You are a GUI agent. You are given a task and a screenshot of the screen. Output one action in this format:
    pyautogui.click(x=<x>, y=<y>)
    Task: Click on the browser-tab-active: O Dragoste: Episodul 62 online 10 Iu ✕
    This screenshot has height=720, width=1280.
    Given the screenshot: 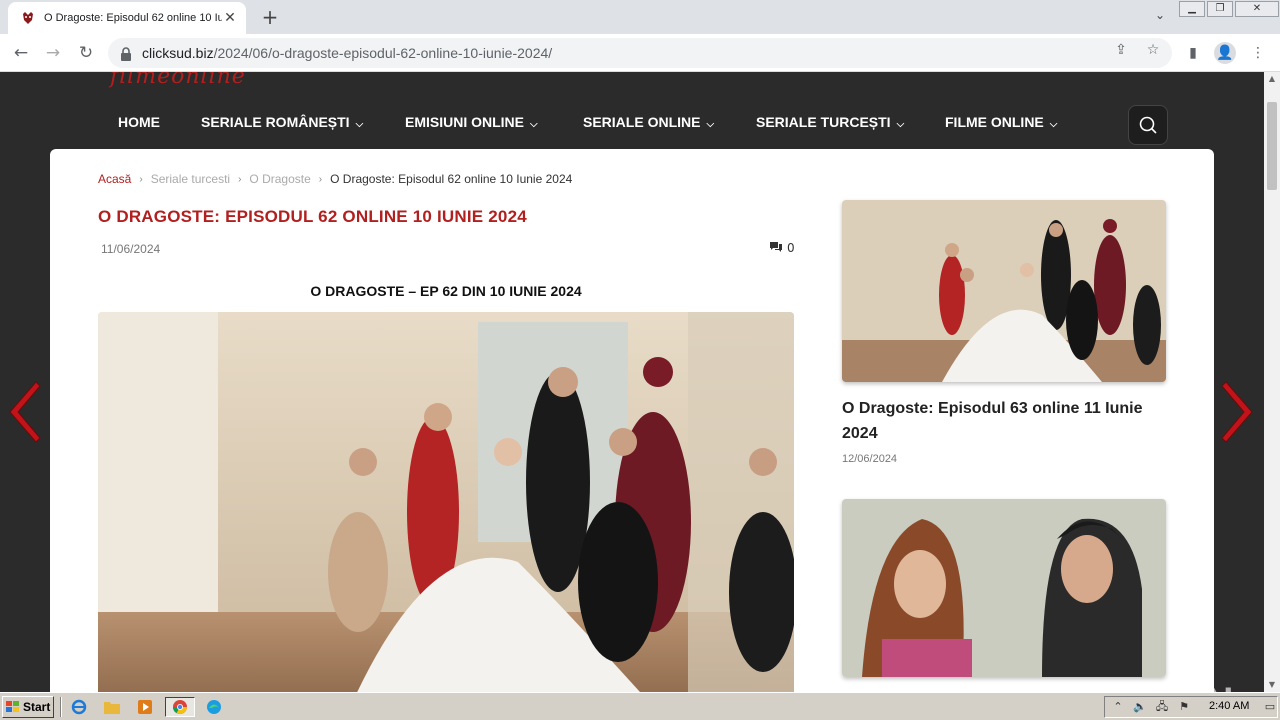 What is the action you would take?
    pyautogui.click(x=127, y=18)
    